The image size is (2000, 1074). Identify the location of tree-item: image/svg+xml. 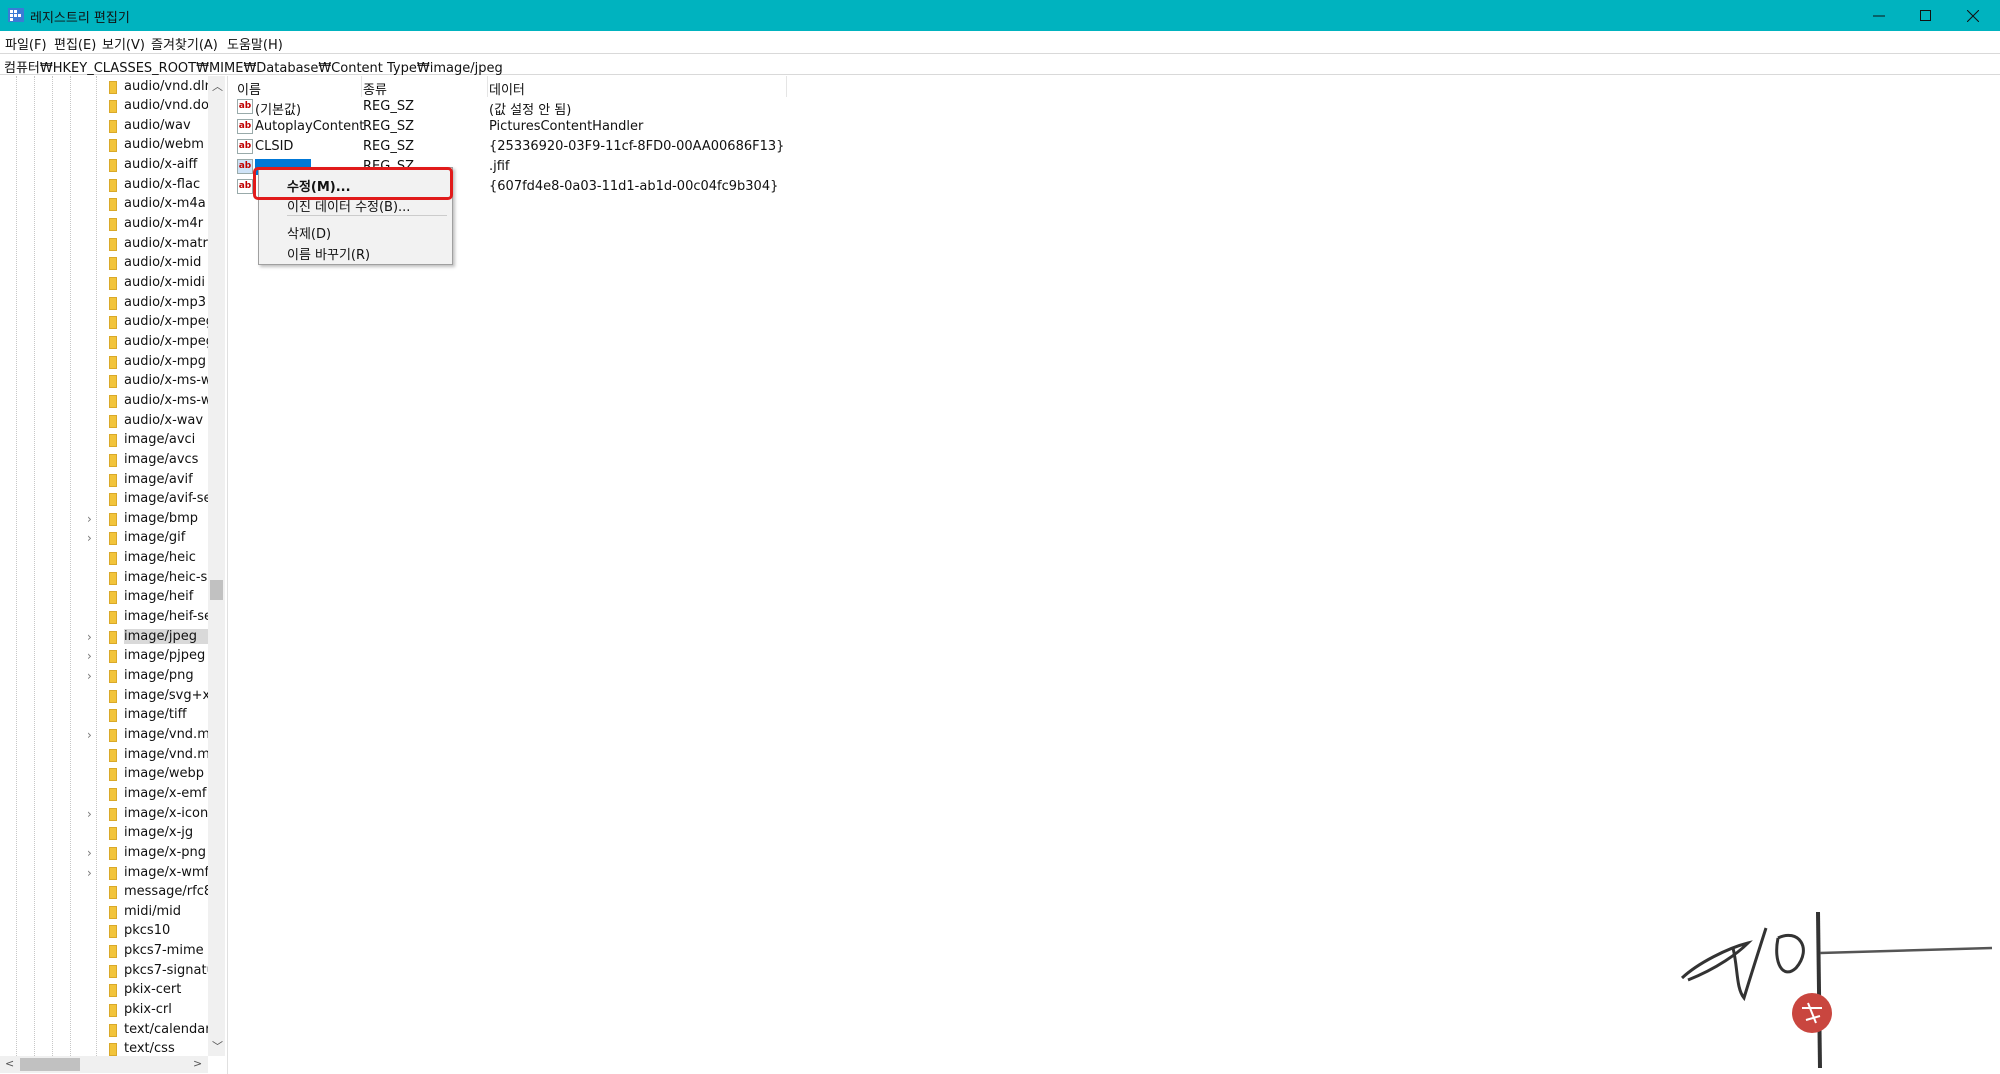
(156, 696).